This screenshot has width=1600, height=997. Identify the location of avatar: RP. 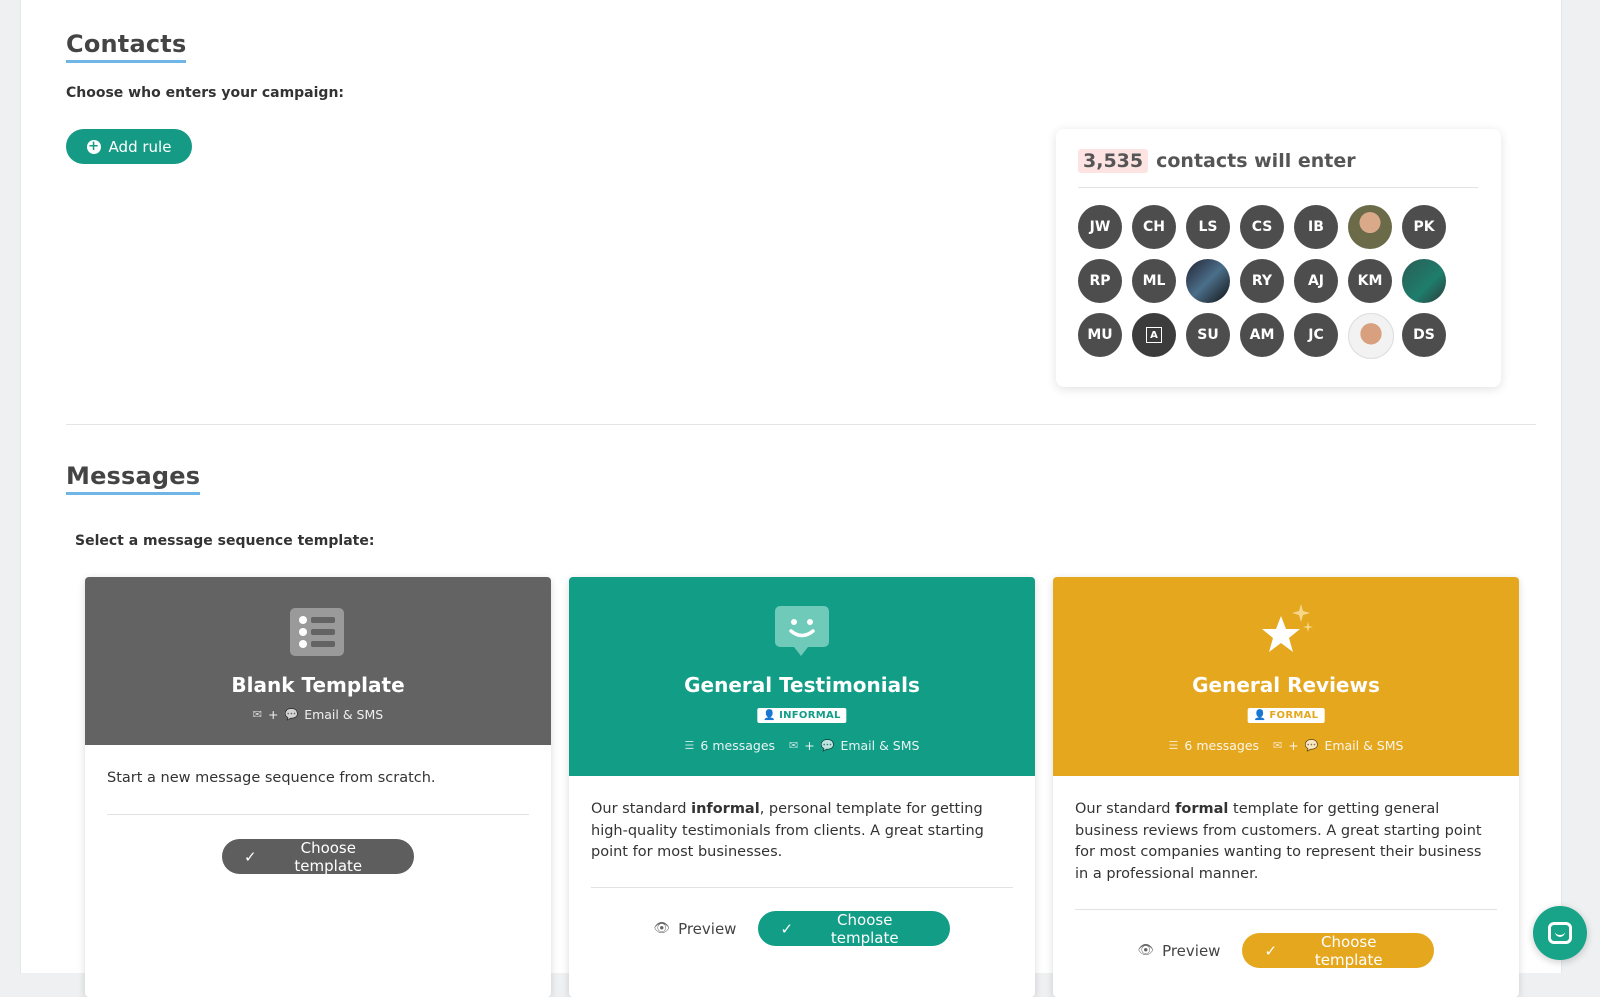
(1100, 281).